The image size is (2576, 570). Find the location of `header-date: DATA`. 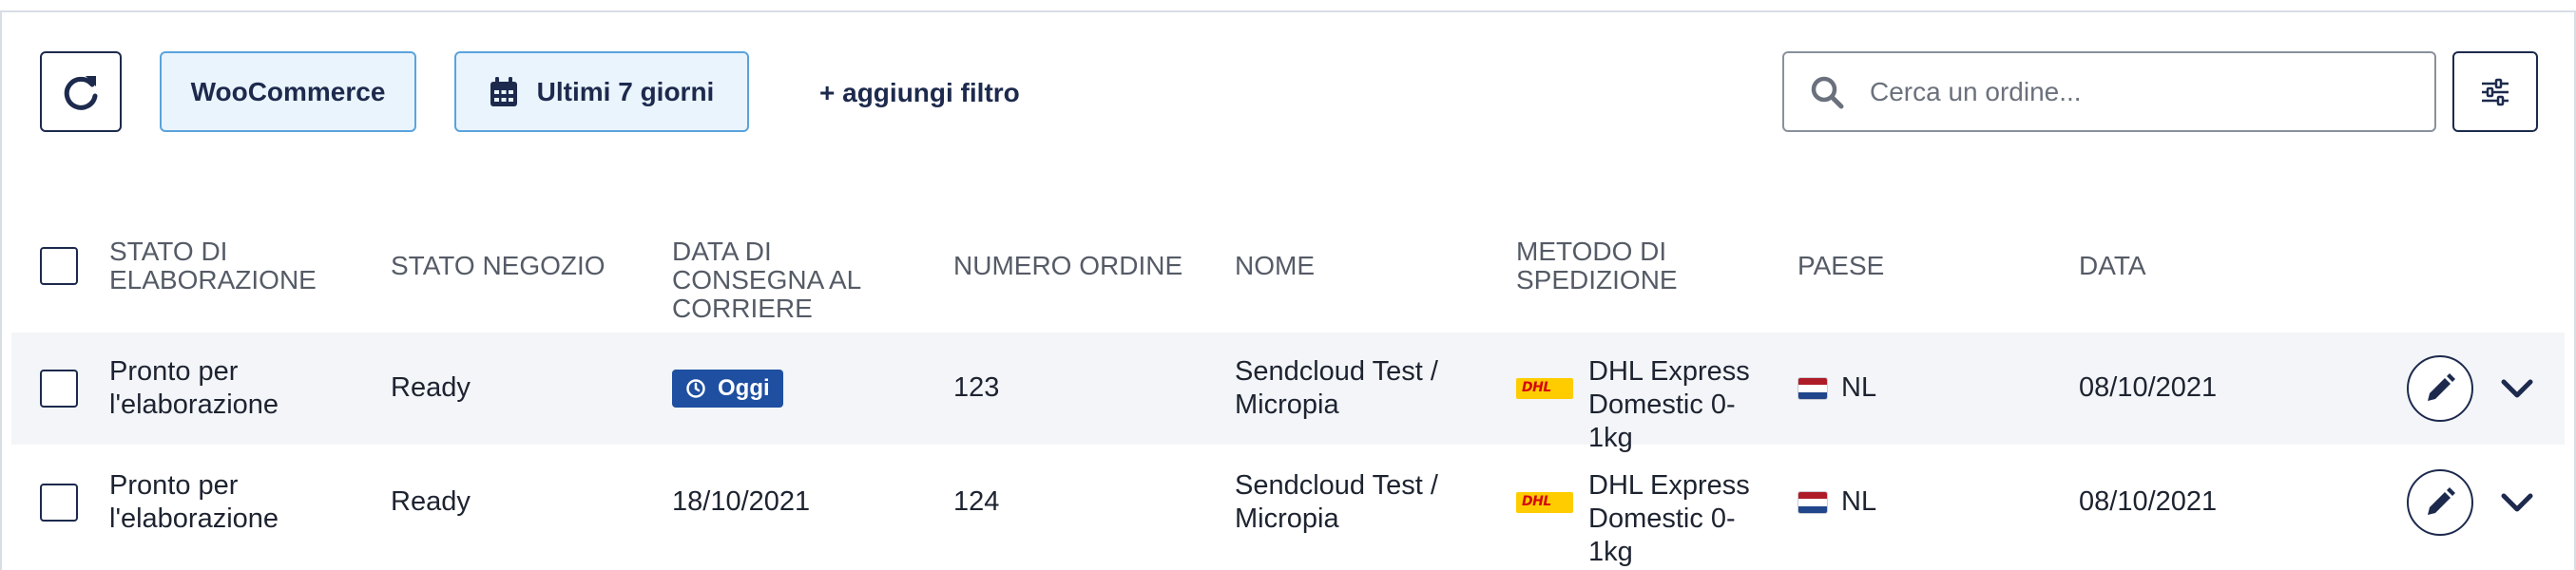

header-date: DATA is located at coordinates (2207, 266).